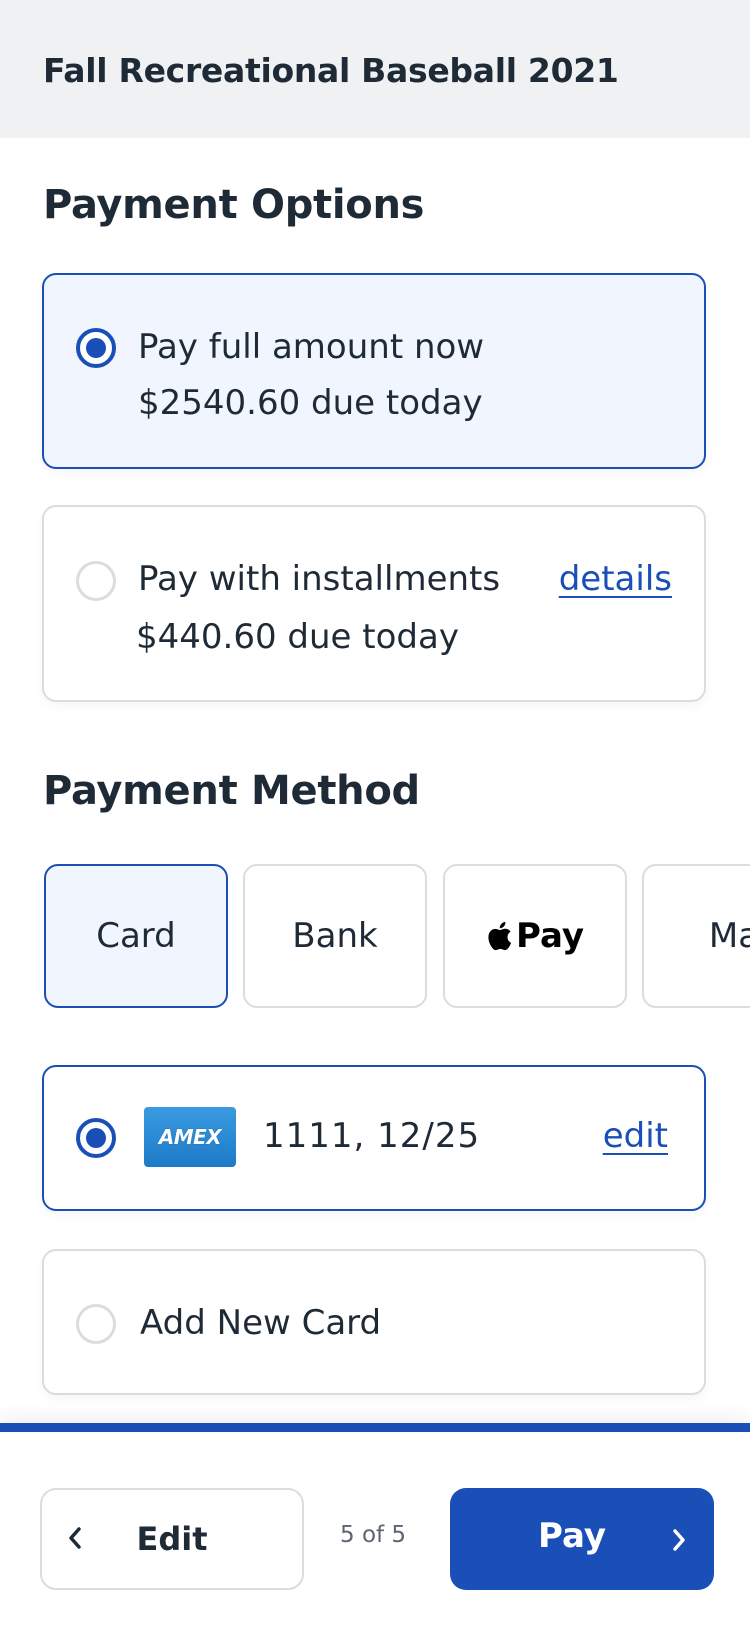 The width and height of the screenshot is (750, 1633). Describe the element at coordinates (311, 347) in the screenshot. I see `option-label: Pay full amount now` at that location.